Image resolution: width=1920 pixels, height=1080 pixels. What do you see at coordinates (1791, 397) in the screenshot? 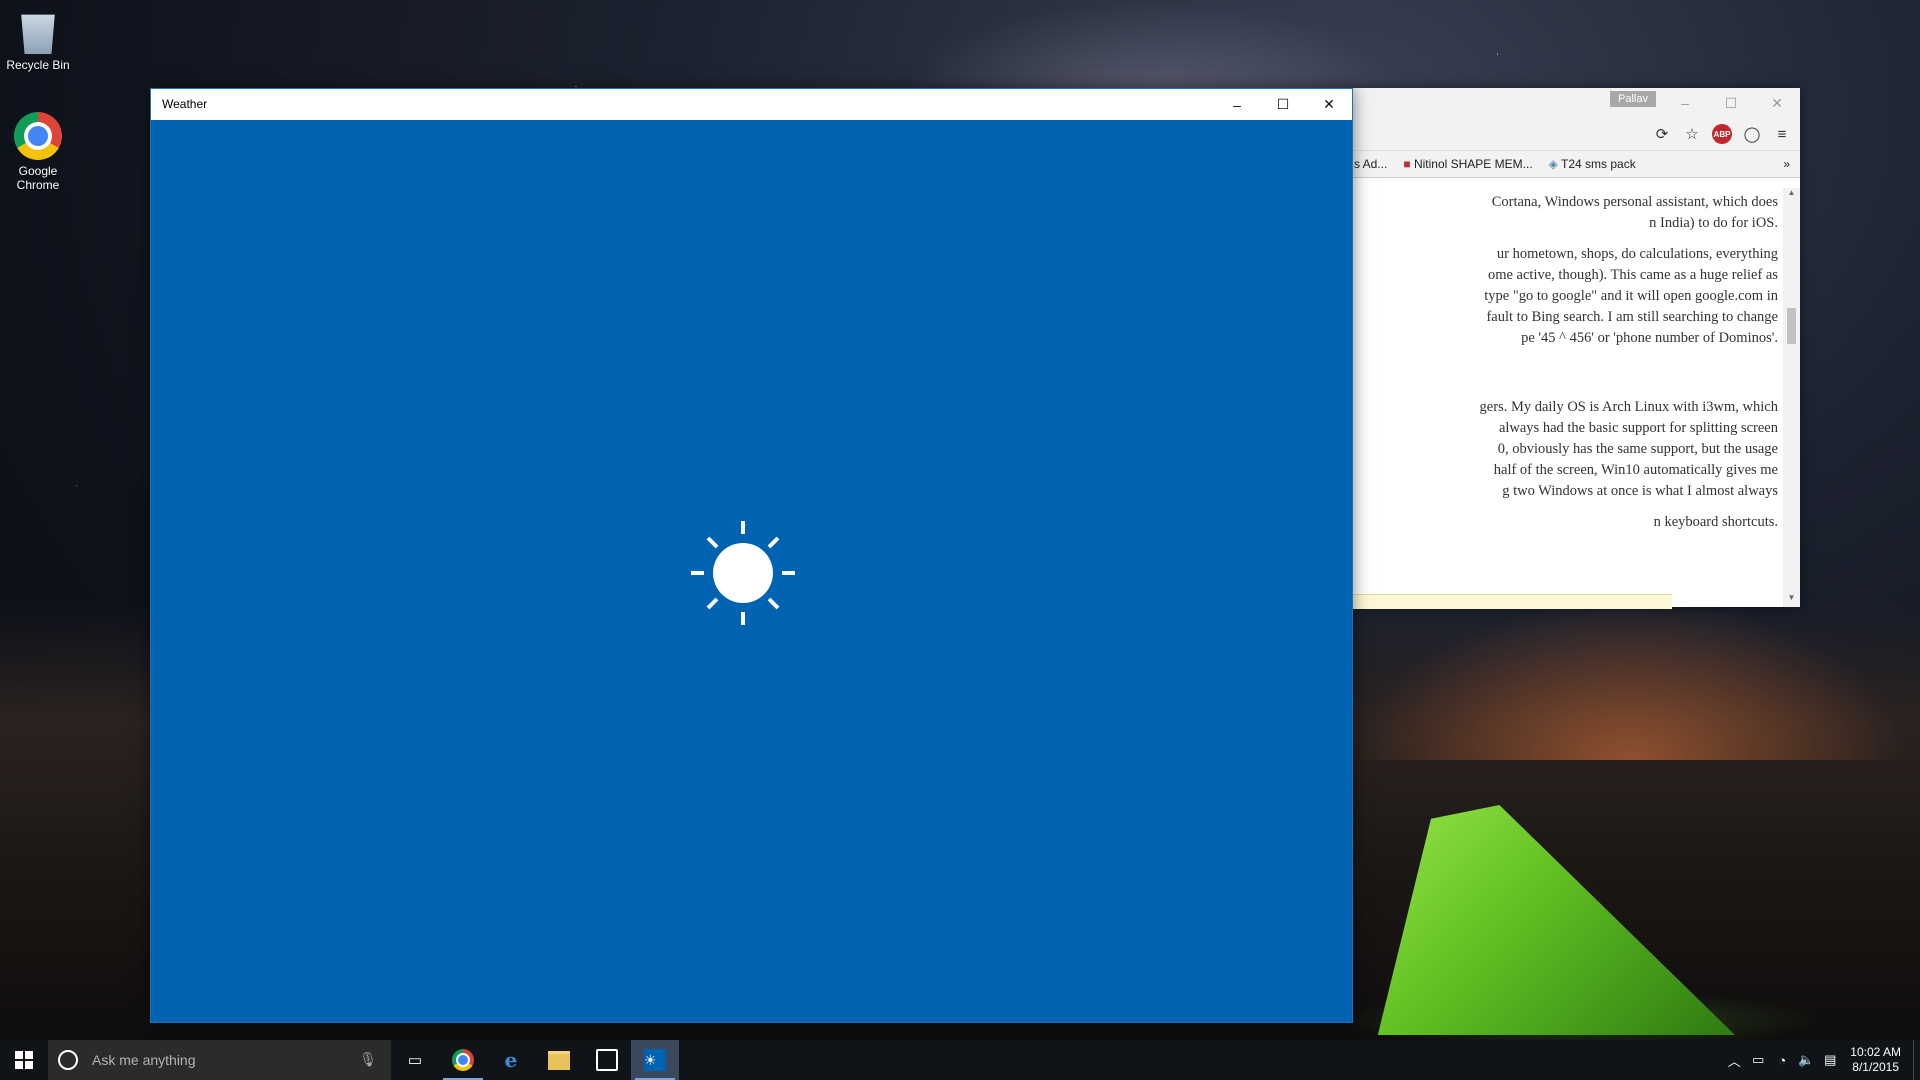
I see `page-scrollbar: ▲ ▼` at bounding box center [1791, 397].